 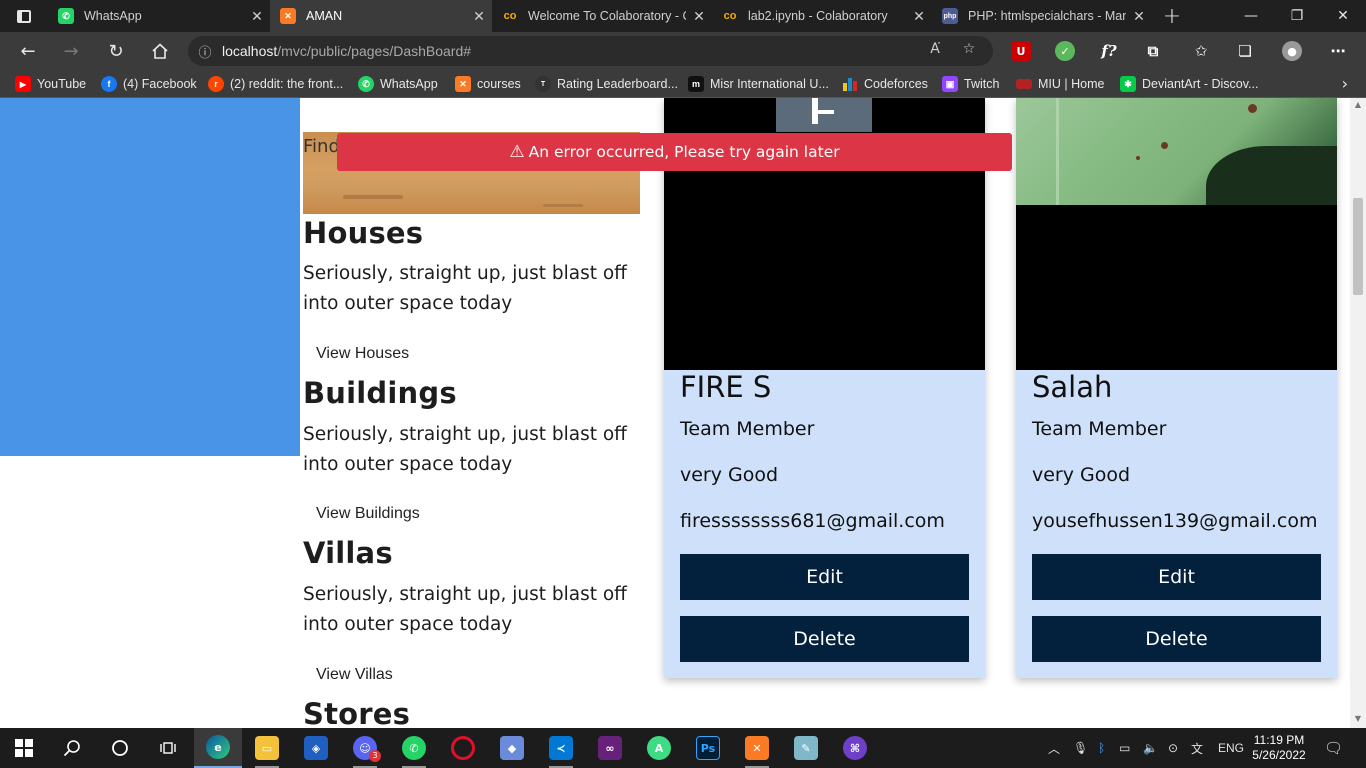 I want to click on taskbar-notepad: ✎, so click(x=806, y=748).